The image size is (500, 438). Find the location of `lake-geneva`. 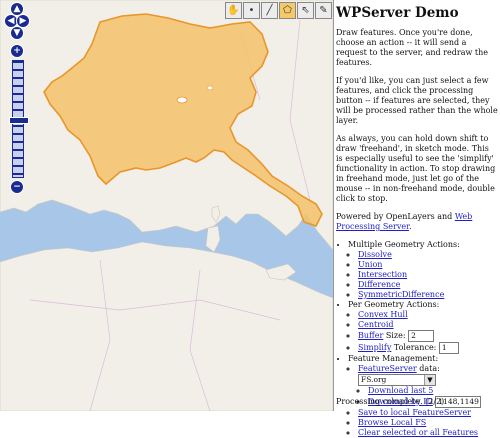

lake-geneva is located at coordinates (182, 100).